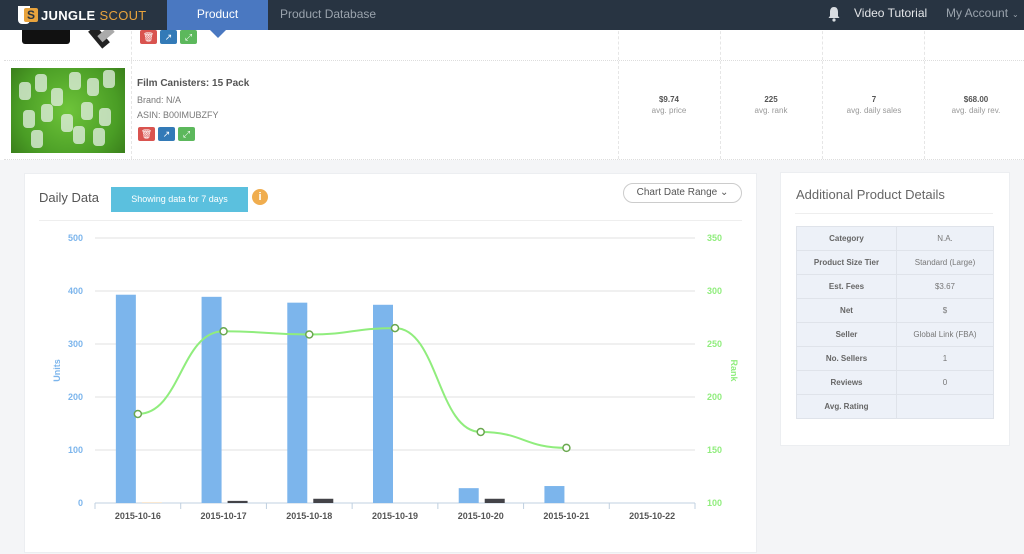  I want to click on tab-product-database: Product Database, so click(328, 15).